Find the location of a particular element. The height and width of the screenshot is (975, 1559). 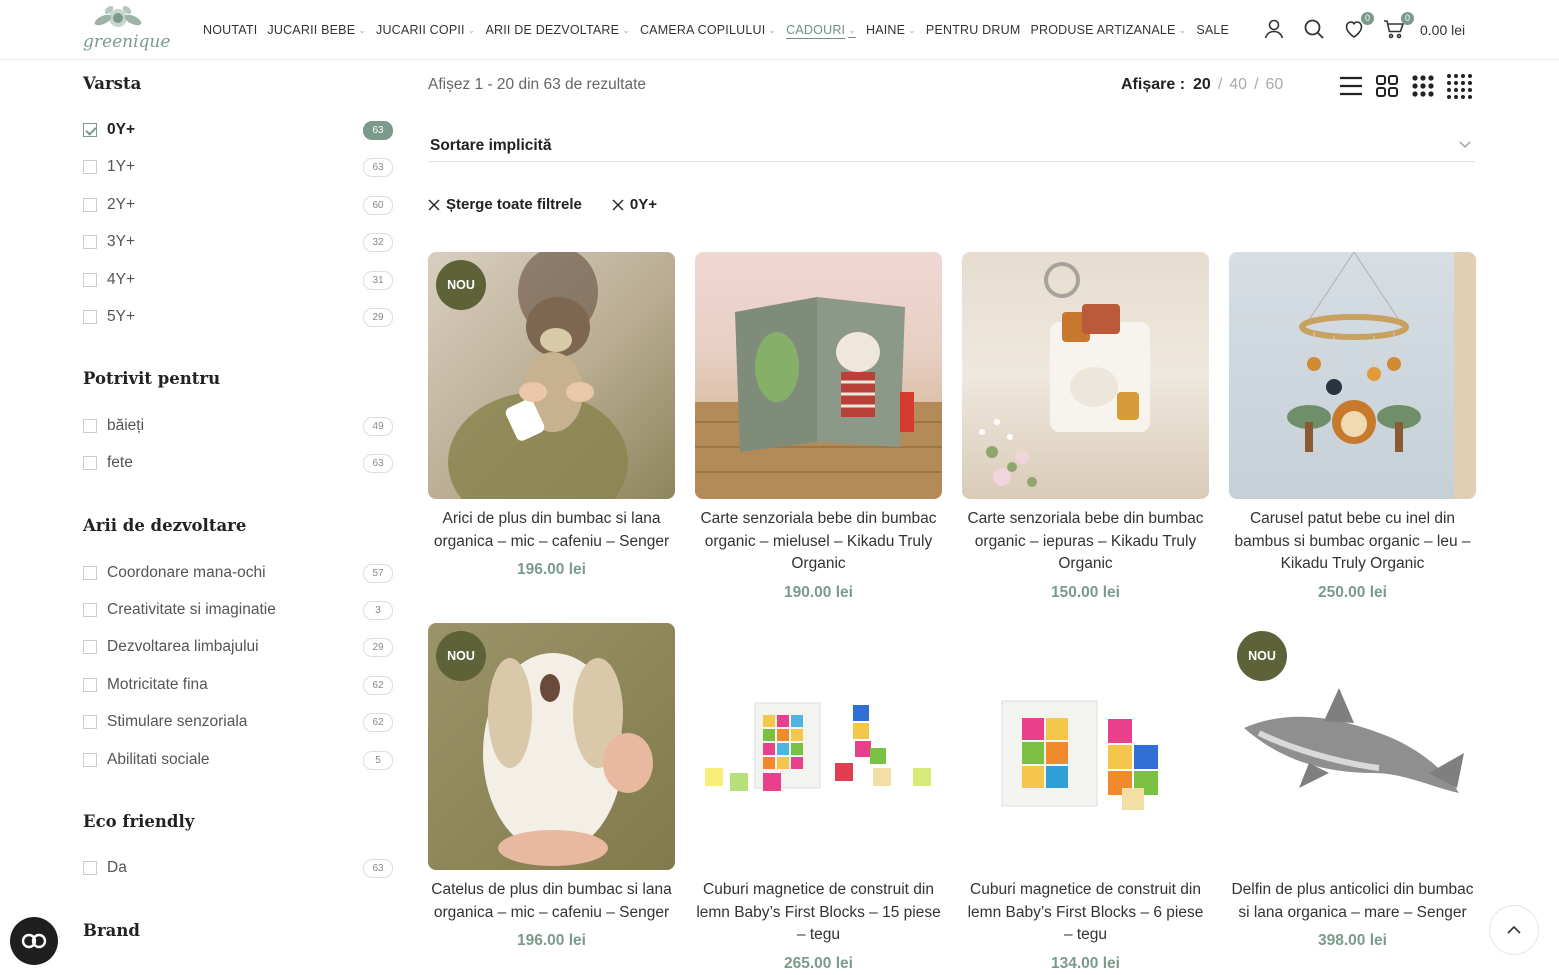

filter-option-0y: 0Y+ 63 is located at coordinates (239, 130).